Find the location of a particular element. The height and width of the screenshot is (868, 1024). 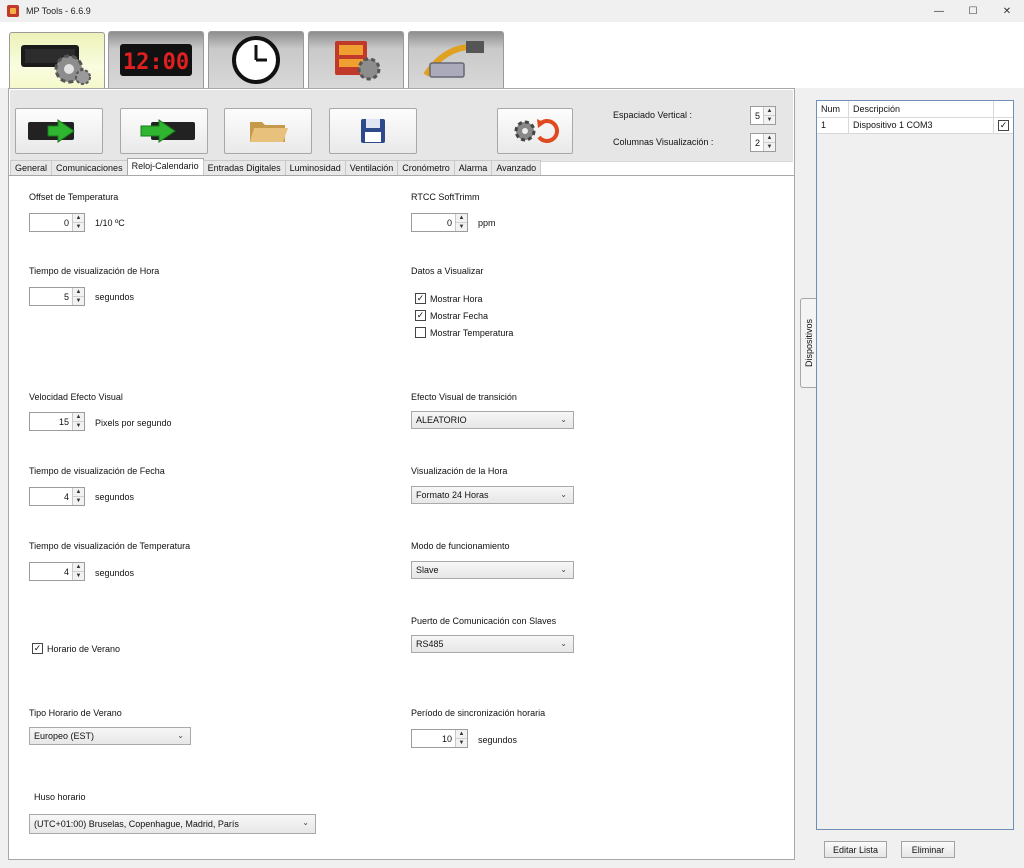

tab-clock-calendar: Reloj-Calendario is located at coordinates (165, 166).